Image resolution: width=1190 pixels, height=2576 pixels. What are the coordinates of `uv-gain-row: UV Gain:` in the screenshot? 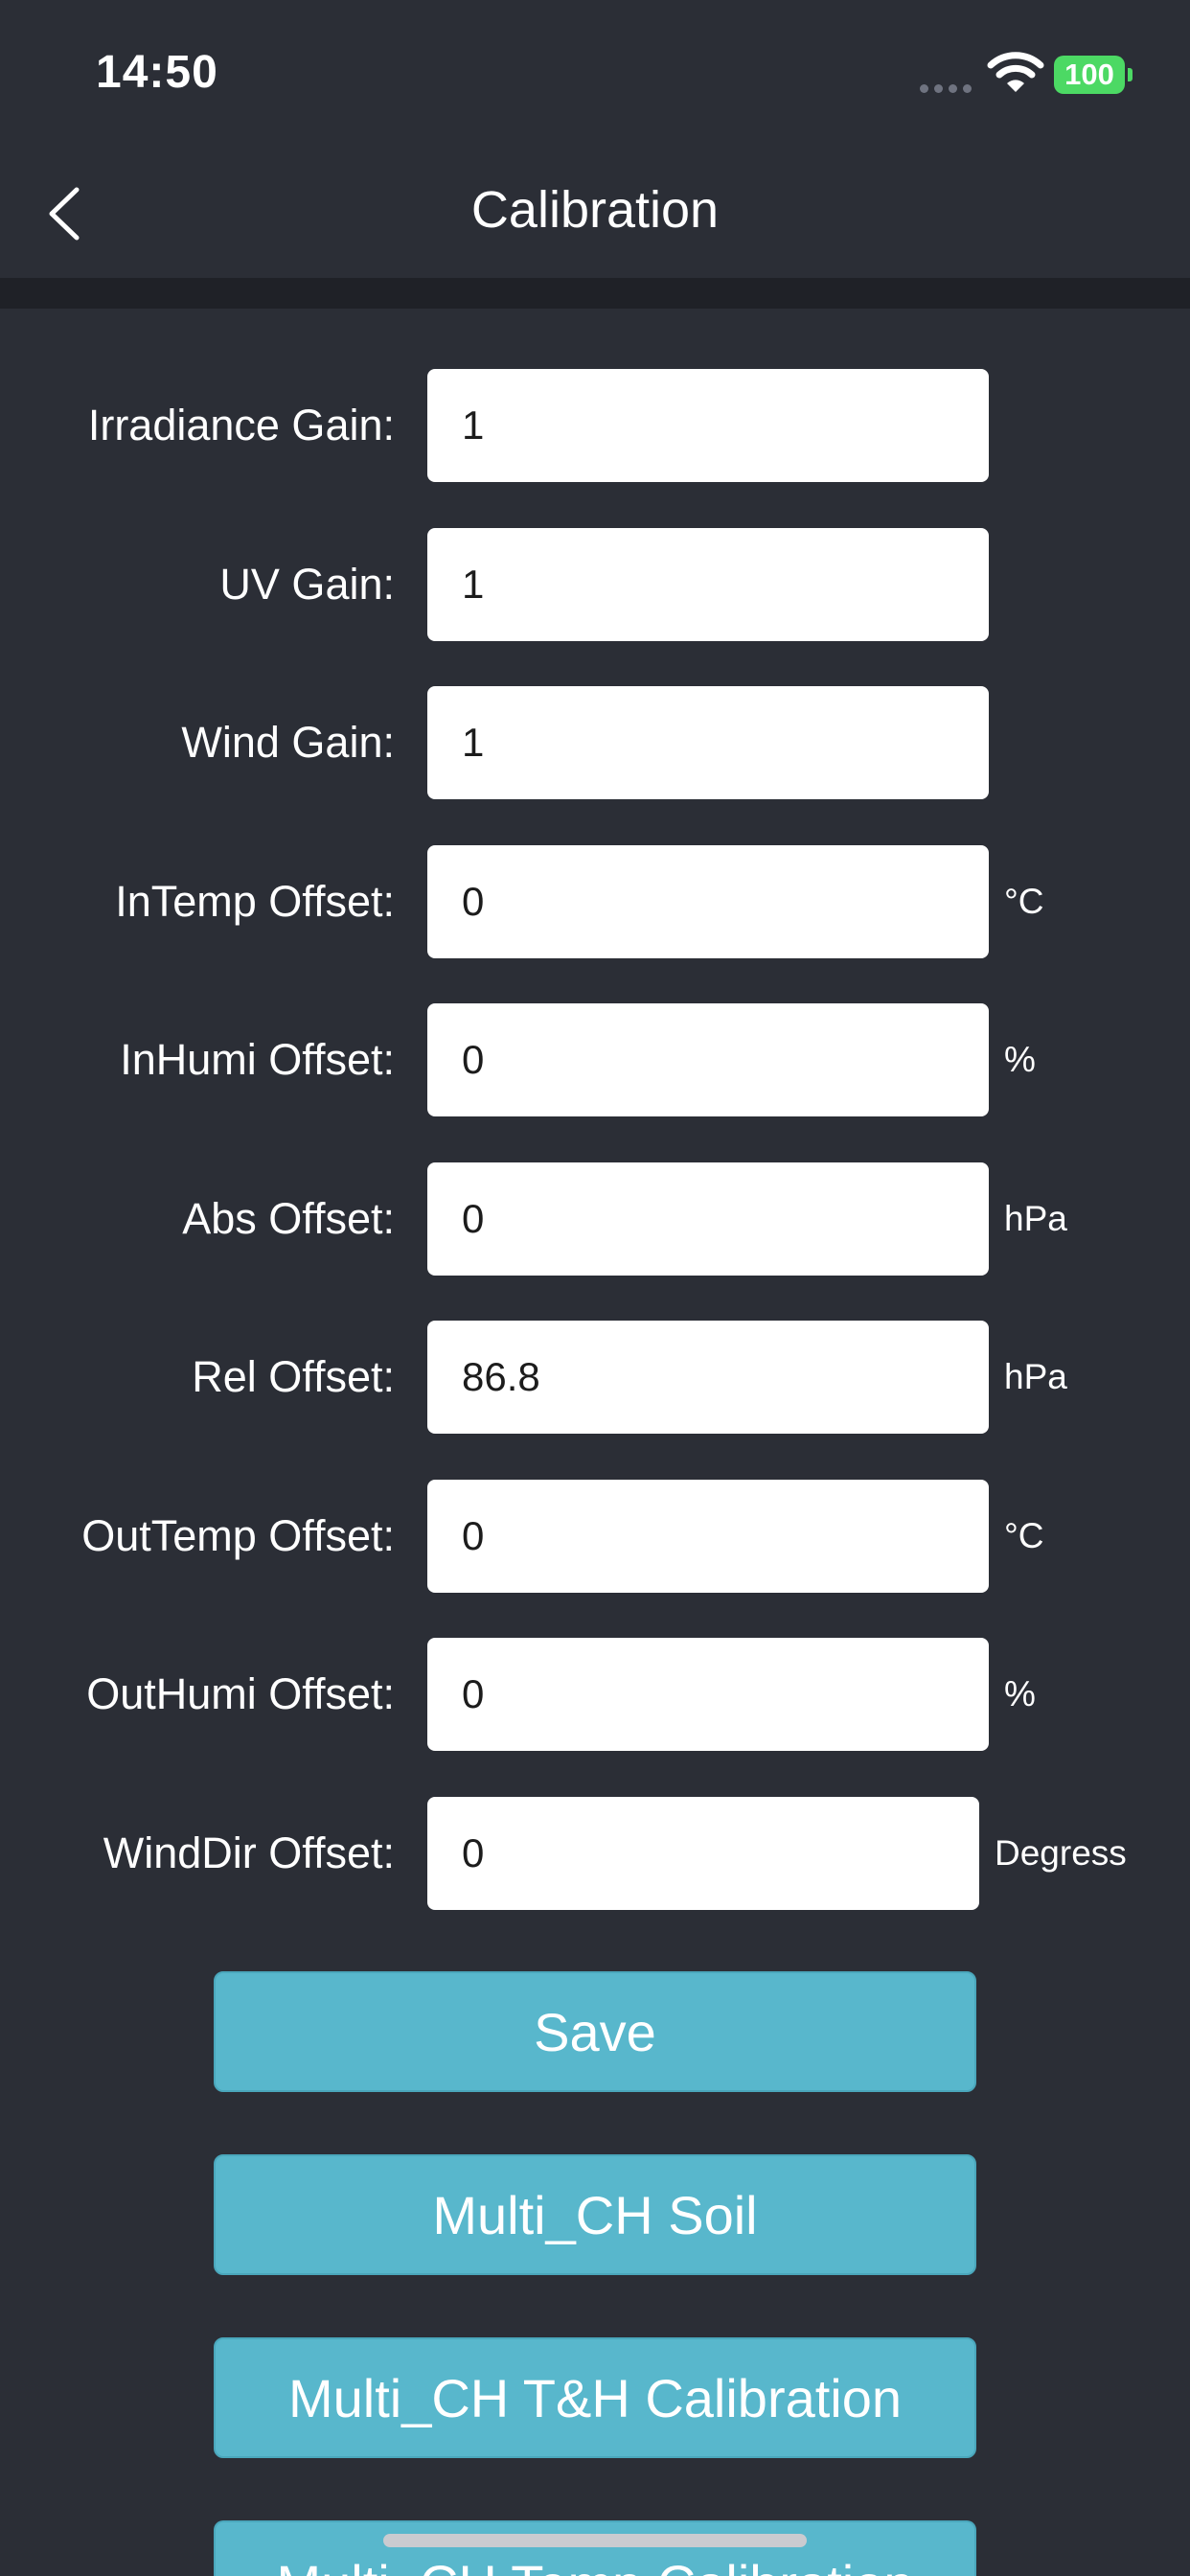 It's located at (595, 584).